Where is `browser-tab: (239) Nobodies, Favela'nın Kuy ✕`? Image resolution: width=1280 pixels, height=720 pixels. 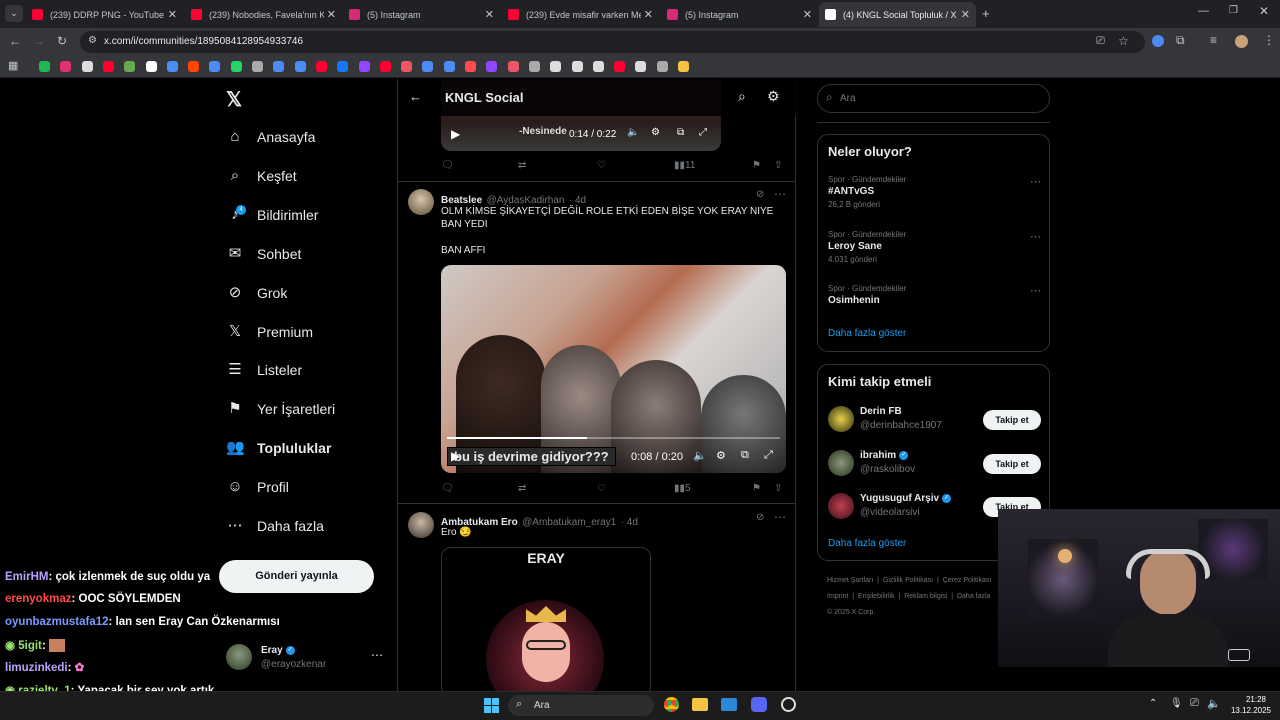 browser-tab: (239) Nobodies, Favela'nın Kuy ✕ is located at coordinates (263, 14).